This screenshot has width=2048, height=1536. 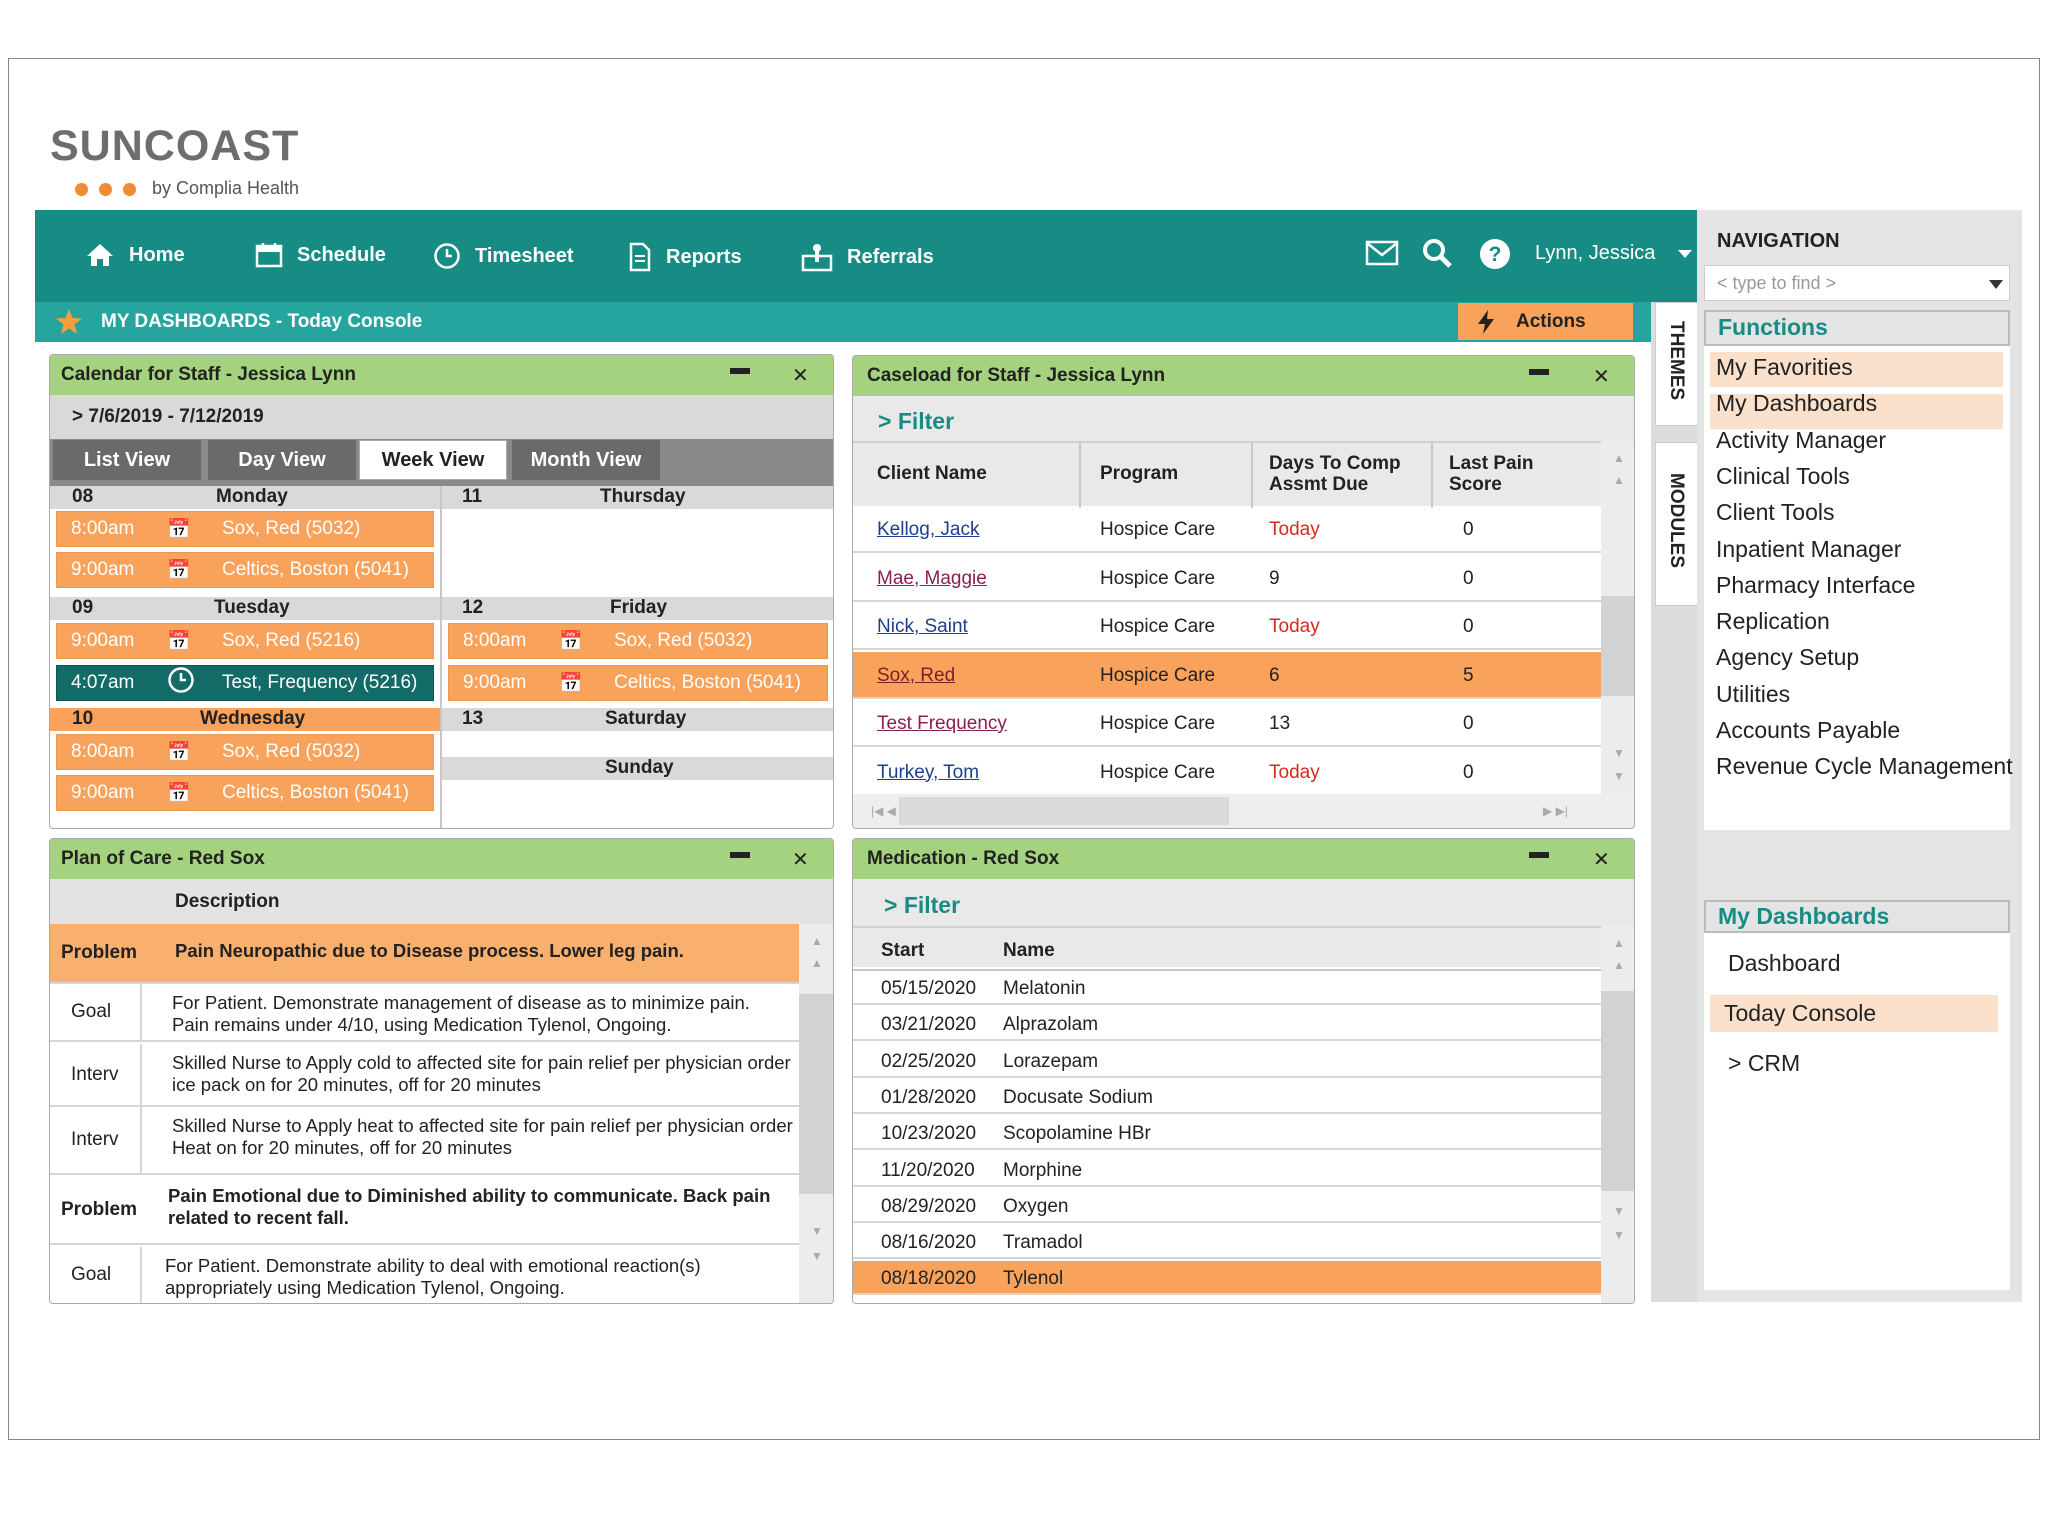 What do you see at coordinates (1787, 657) in the screenshot?
I see `nav-function-item: Agency Setup` at bounding box center [1787, 657].